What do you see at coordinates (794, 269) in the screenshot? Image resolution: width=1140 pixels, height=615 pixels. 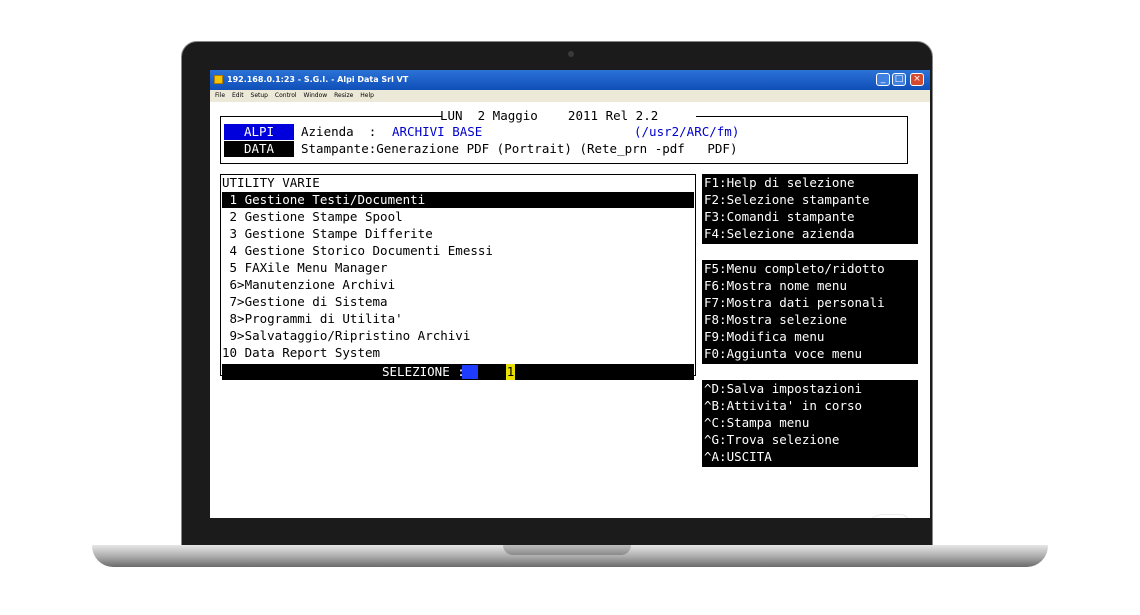 I see `fkey-f5: F5:Menu completo/ridotto` at bounding box center [794, 269].